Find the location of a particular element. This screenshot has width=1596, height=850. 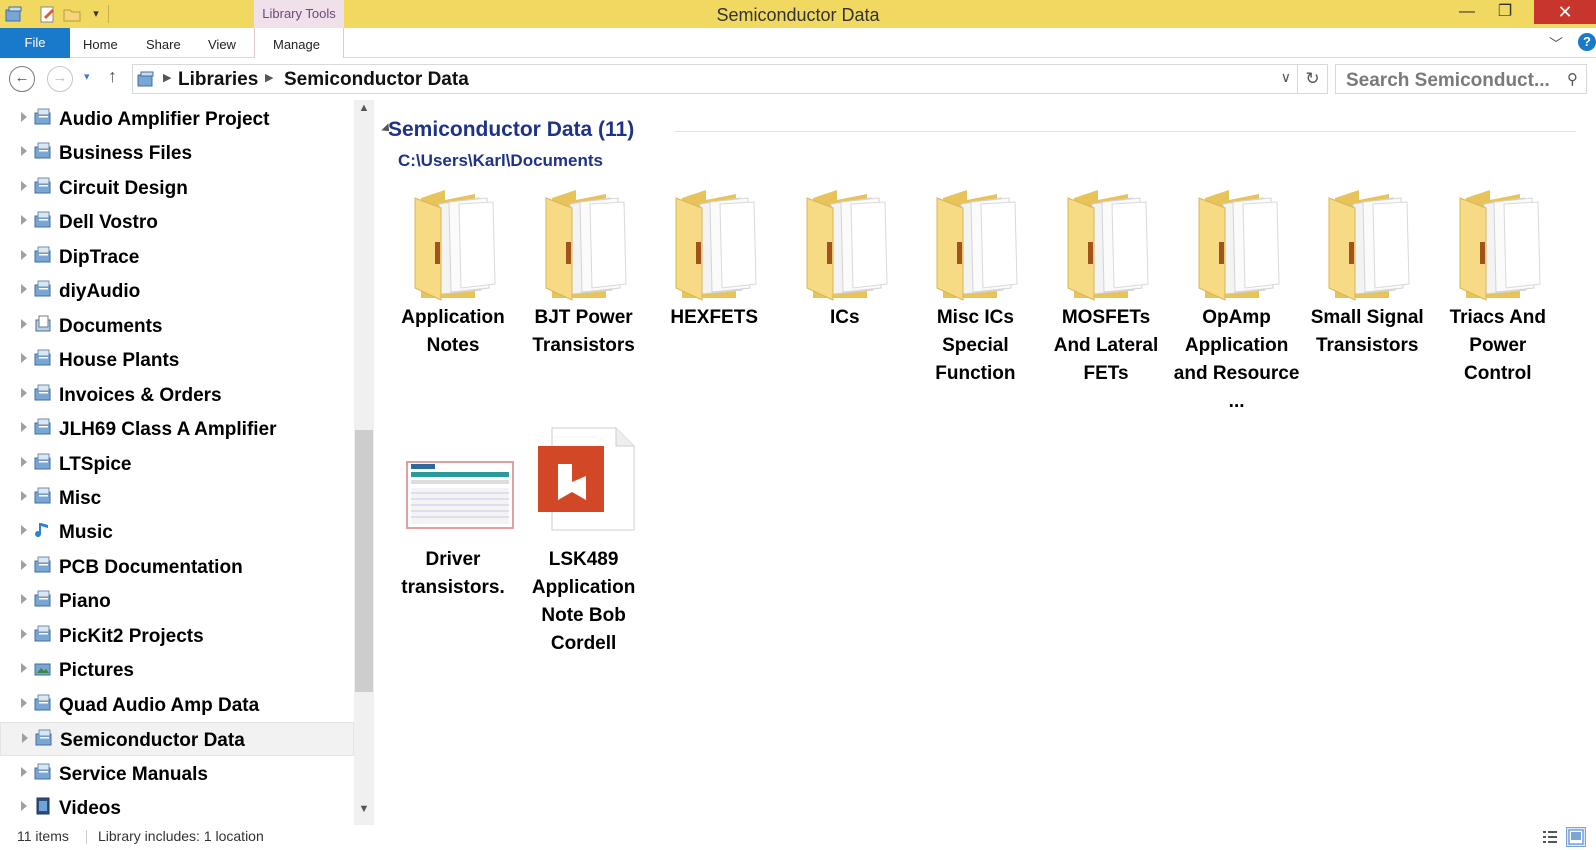

sidebar-item: DipTrace is located at coordinates (177, 257).